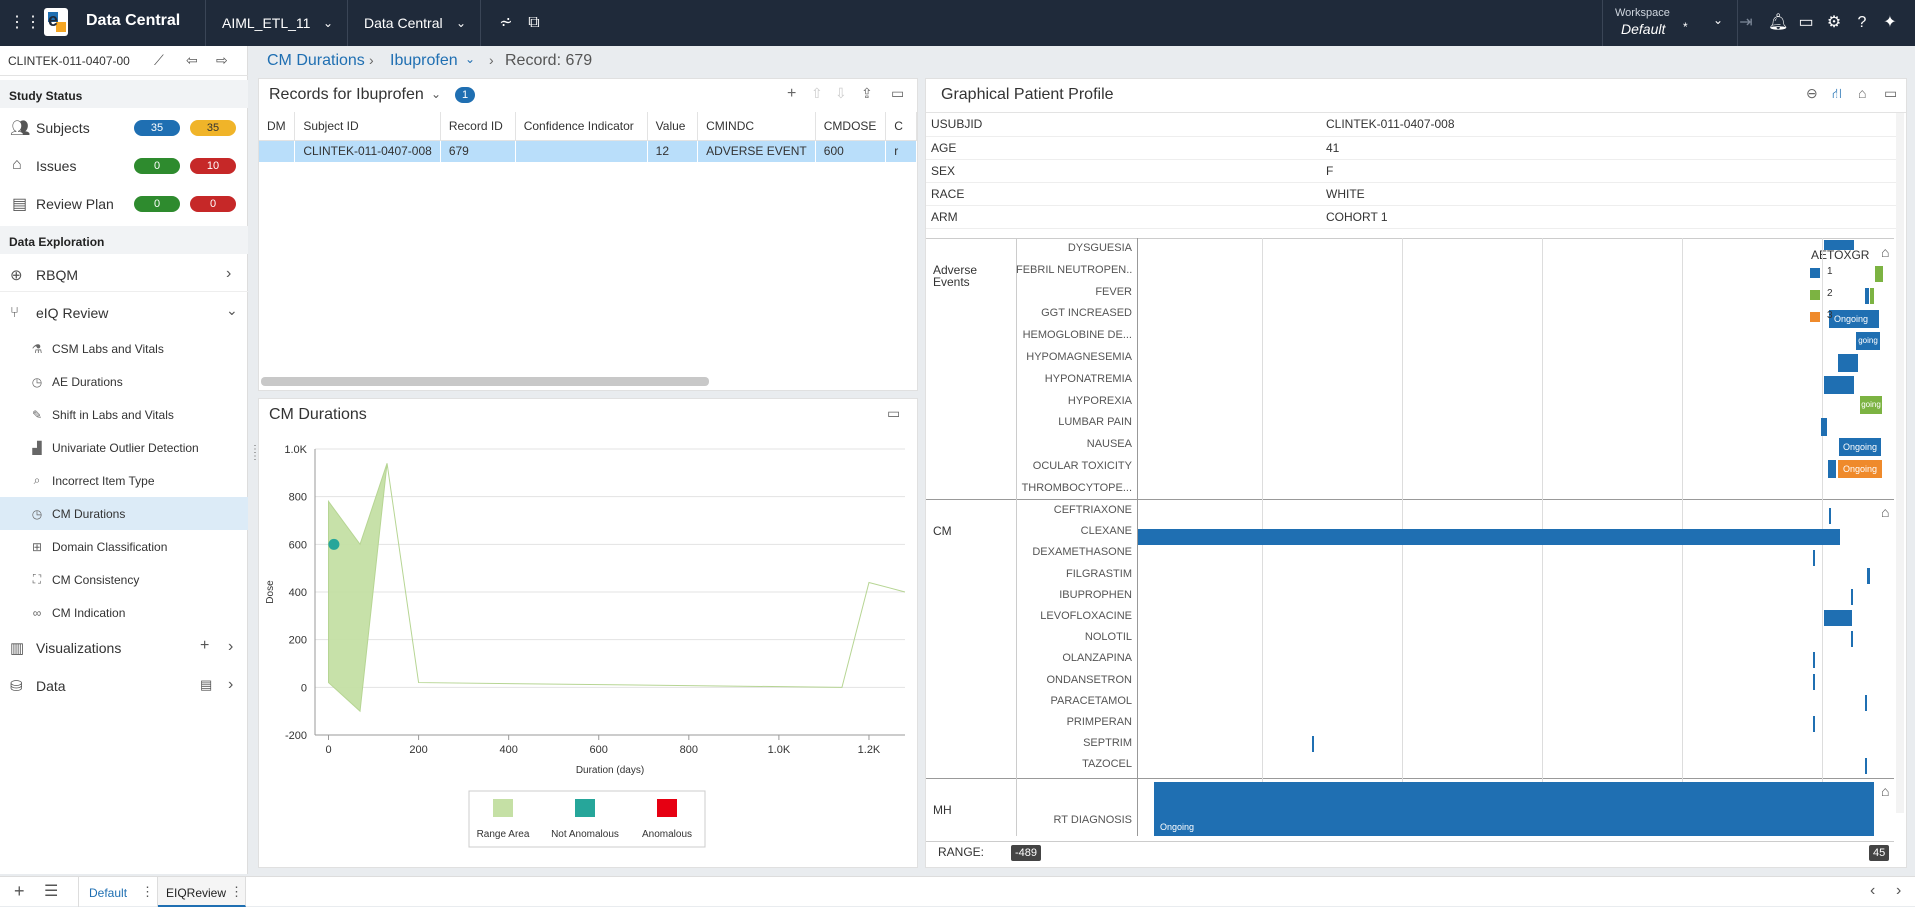  I want to click on help-icon: ?, so click(1862, 23).